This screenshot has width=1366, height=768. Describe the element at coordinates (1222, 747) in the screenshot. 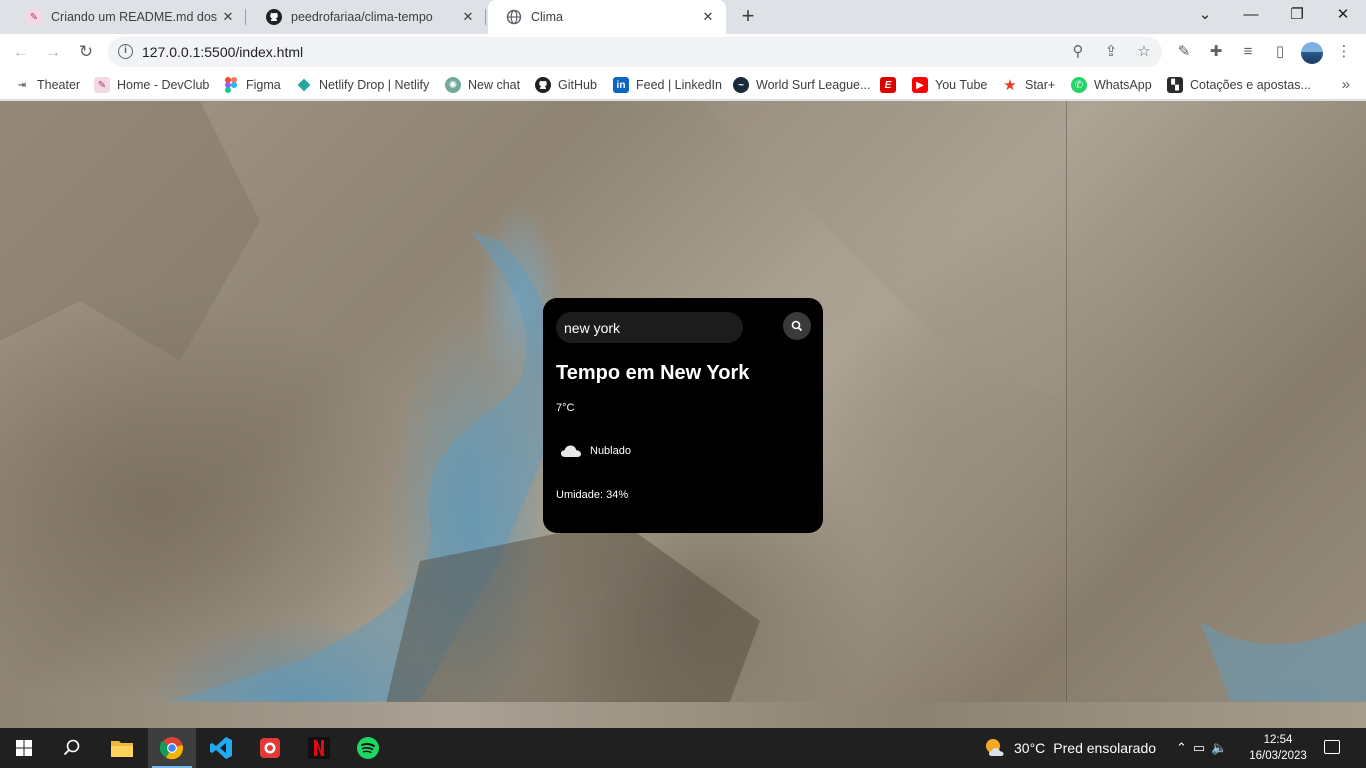

I see `volume-icon: 🔈` at that location.